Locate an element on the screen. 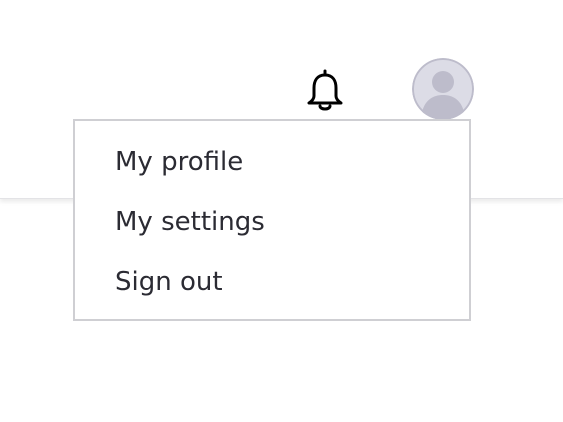 The width and height of the screenshot is (563, 422). bell-icon is located at coordinates (325, 90).